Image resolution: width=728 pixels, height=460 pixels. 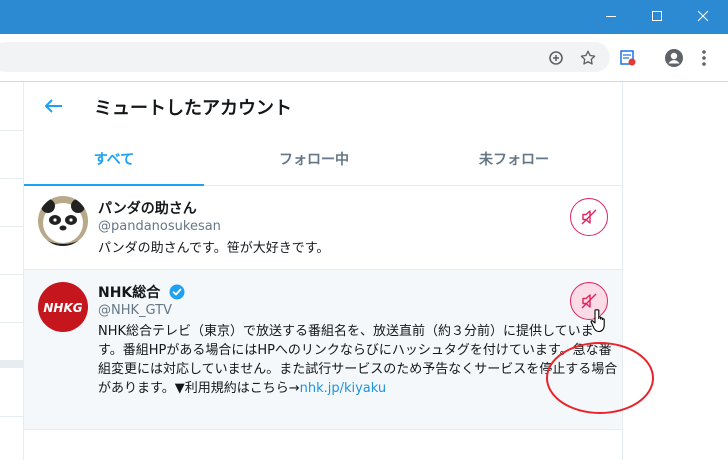 I want to click on close-icon, so click(x=703, y=16).